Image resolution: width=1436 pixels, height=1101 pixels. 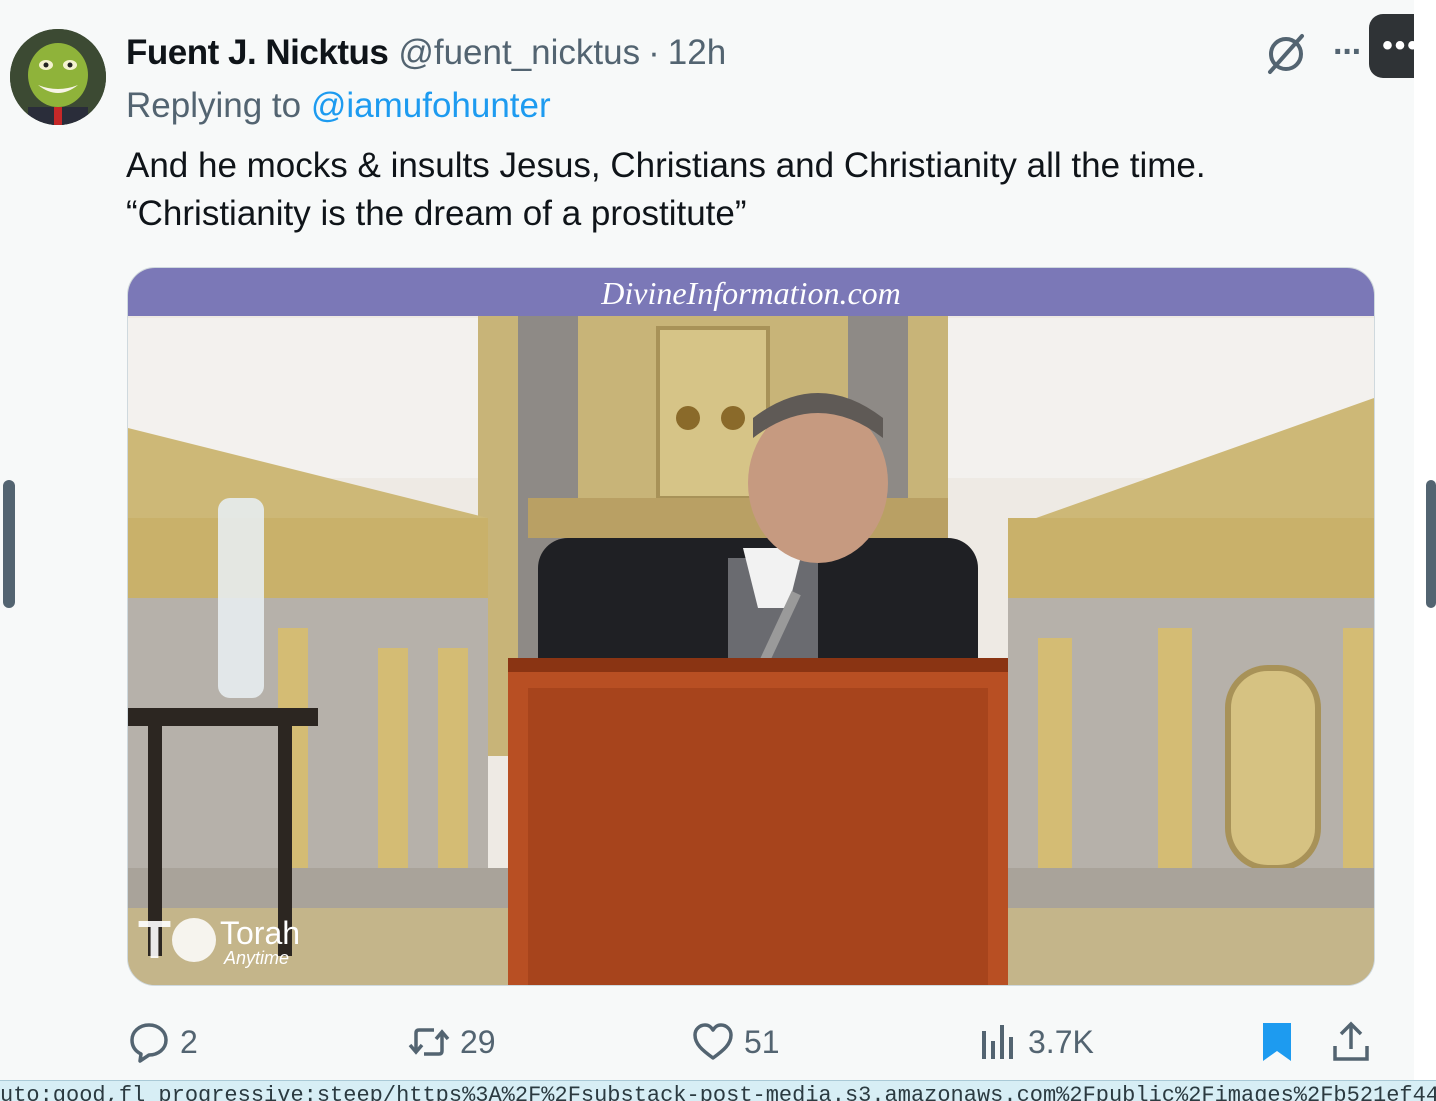 I want to click on like-button: 51, so click(x=735, y=1042).